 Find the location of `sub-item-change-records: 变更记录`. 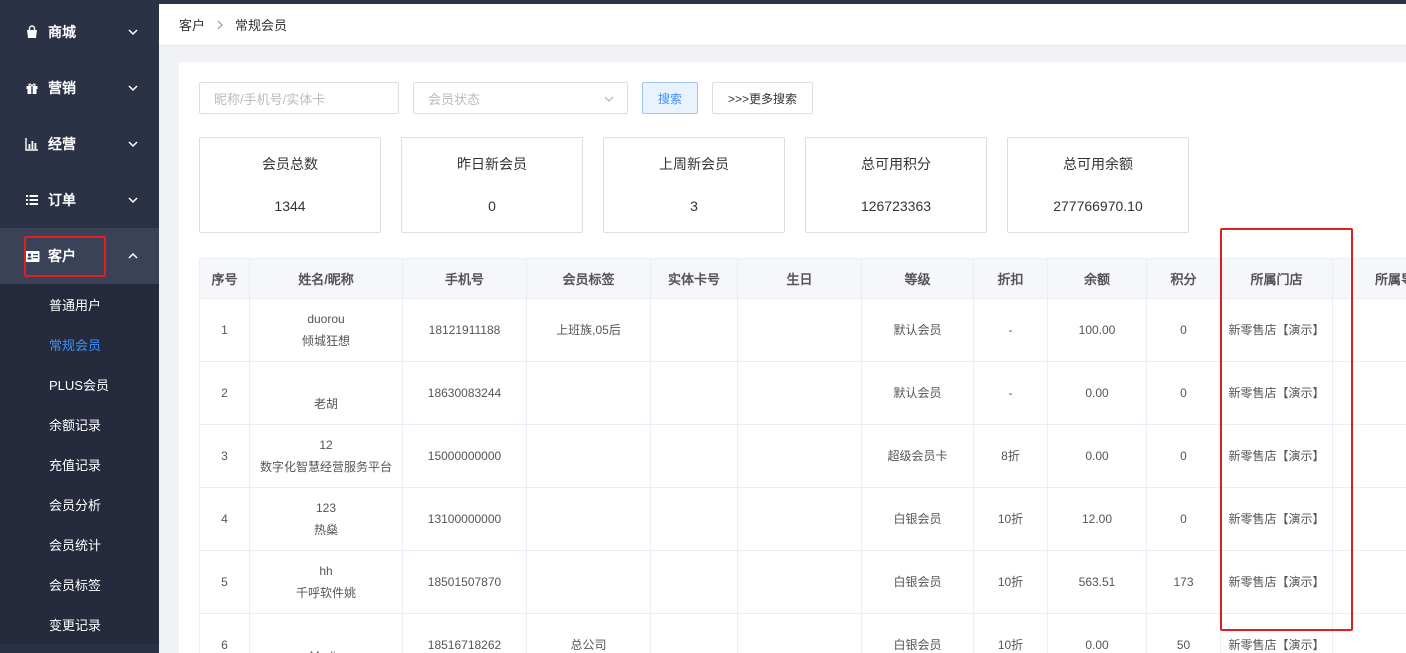

sub-item-change-records: 变更记录 is located at coordinates (79, 624).